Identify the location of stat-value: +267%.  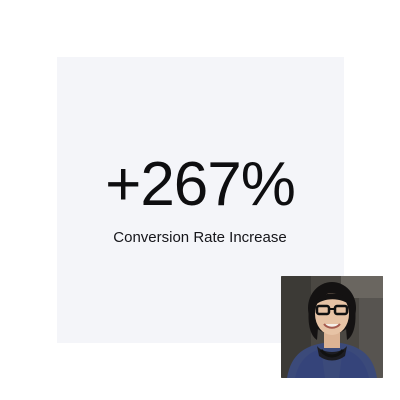
(200, 184).